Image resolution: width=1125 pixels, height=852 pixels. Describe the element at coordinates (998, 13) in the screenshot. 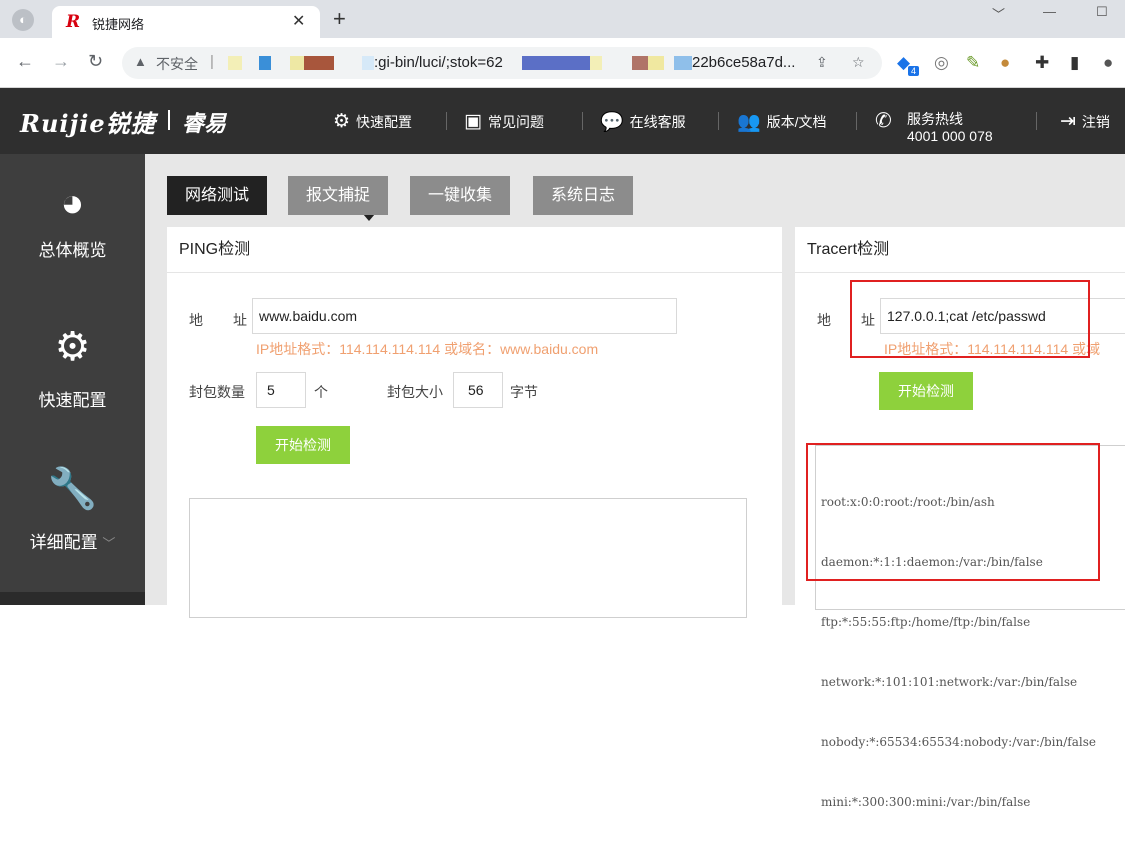

I see `tab-search-icon: ﹀` at that location.